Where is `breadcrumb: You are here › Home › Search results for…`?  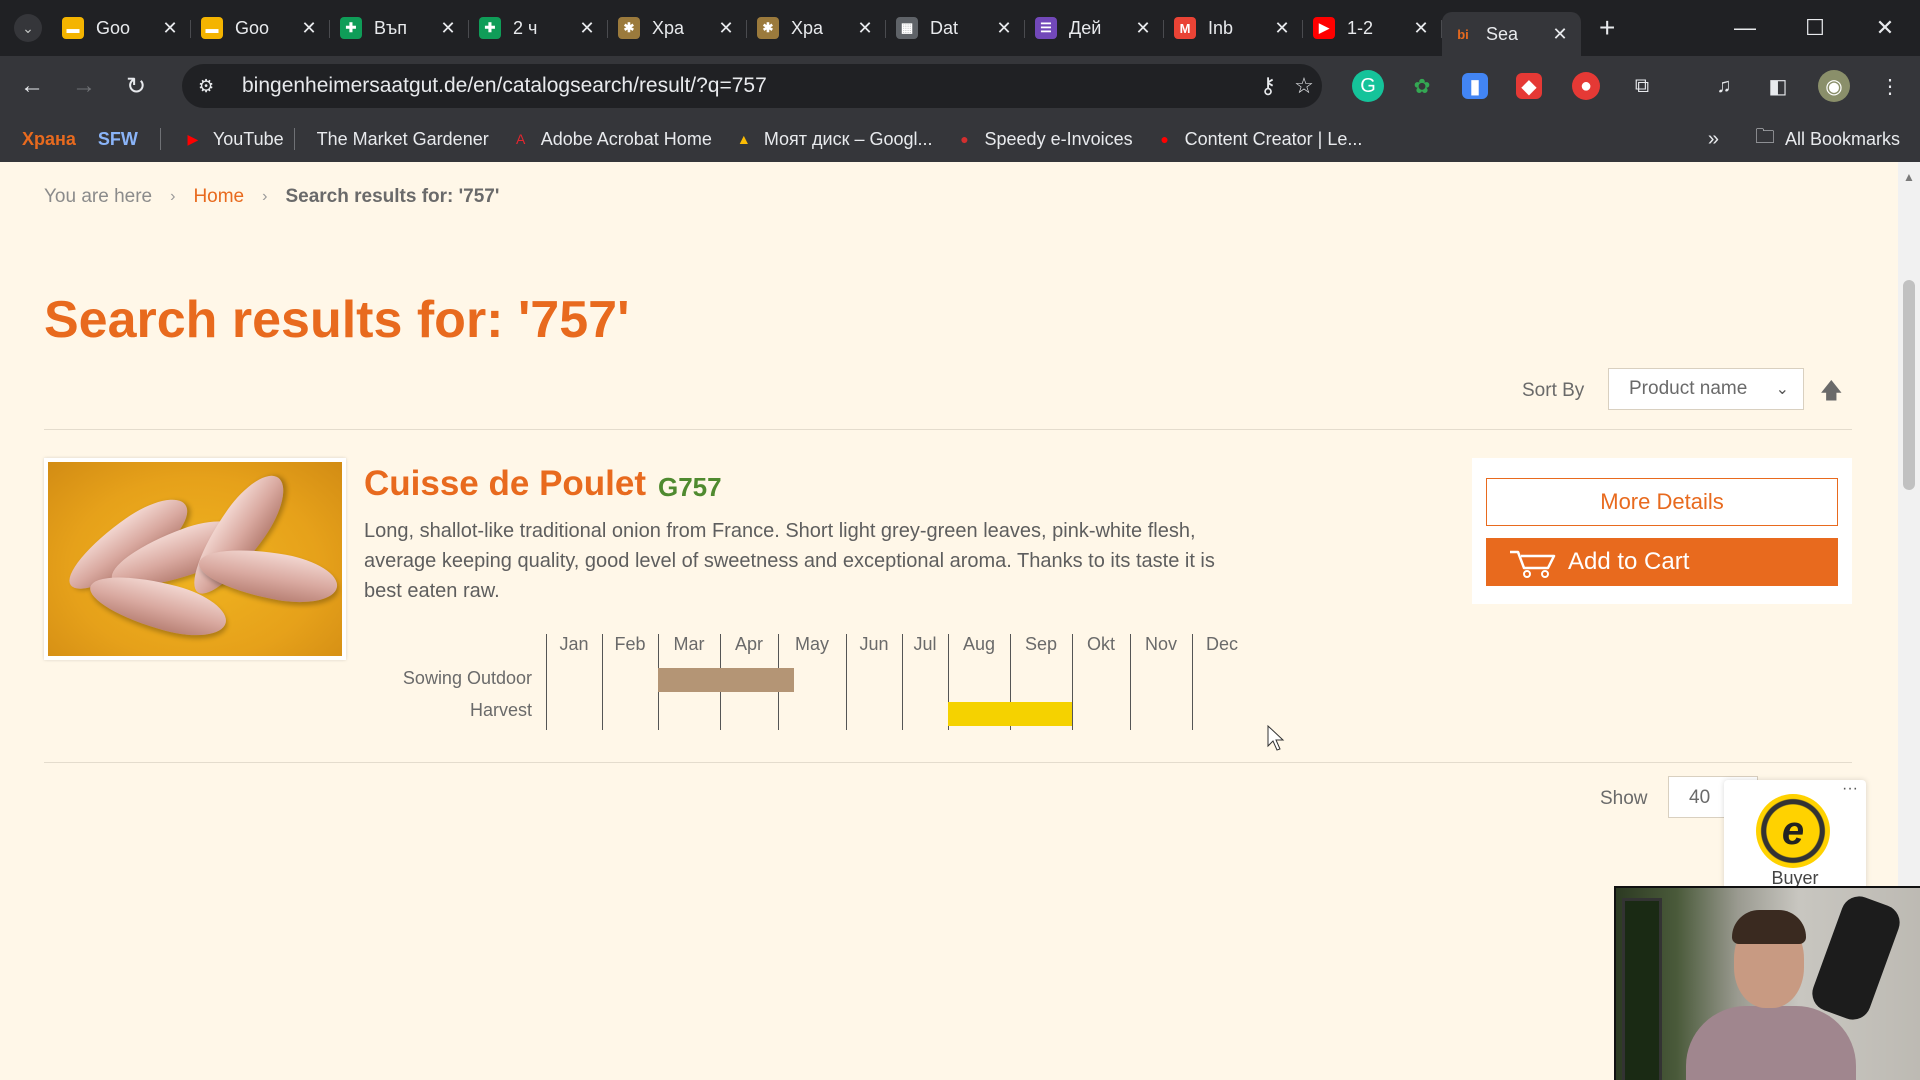
breadcrumb: You are here › Home › Search results for… is located at coordinates (271, 197).